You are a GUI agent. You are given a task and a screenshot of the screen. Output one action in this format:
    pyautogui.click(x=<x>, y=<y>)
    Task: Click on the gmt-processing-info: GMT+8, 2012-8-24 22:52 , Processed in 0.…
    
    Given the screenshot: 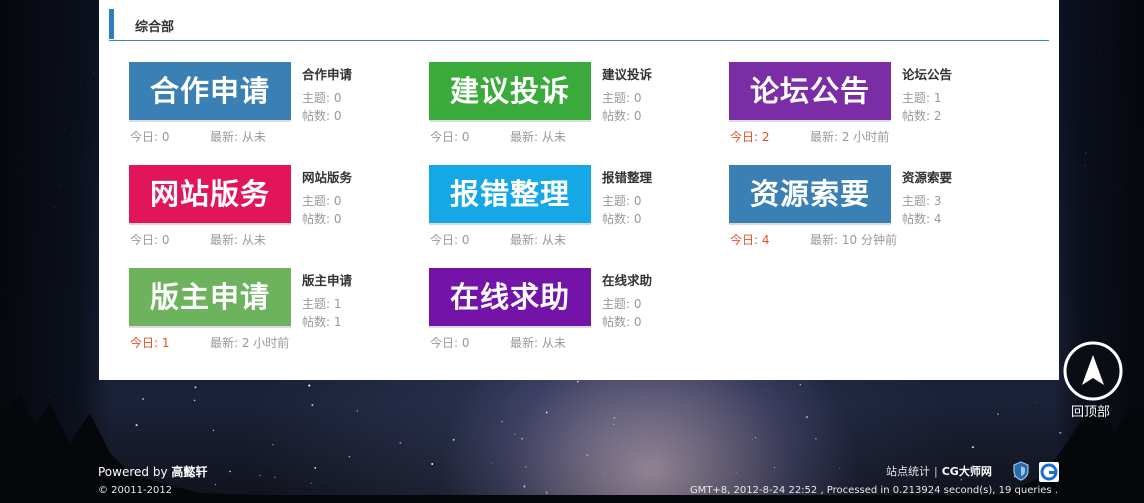 What is the action you would take?
    pyautogui.click(x=873, y=490)
    